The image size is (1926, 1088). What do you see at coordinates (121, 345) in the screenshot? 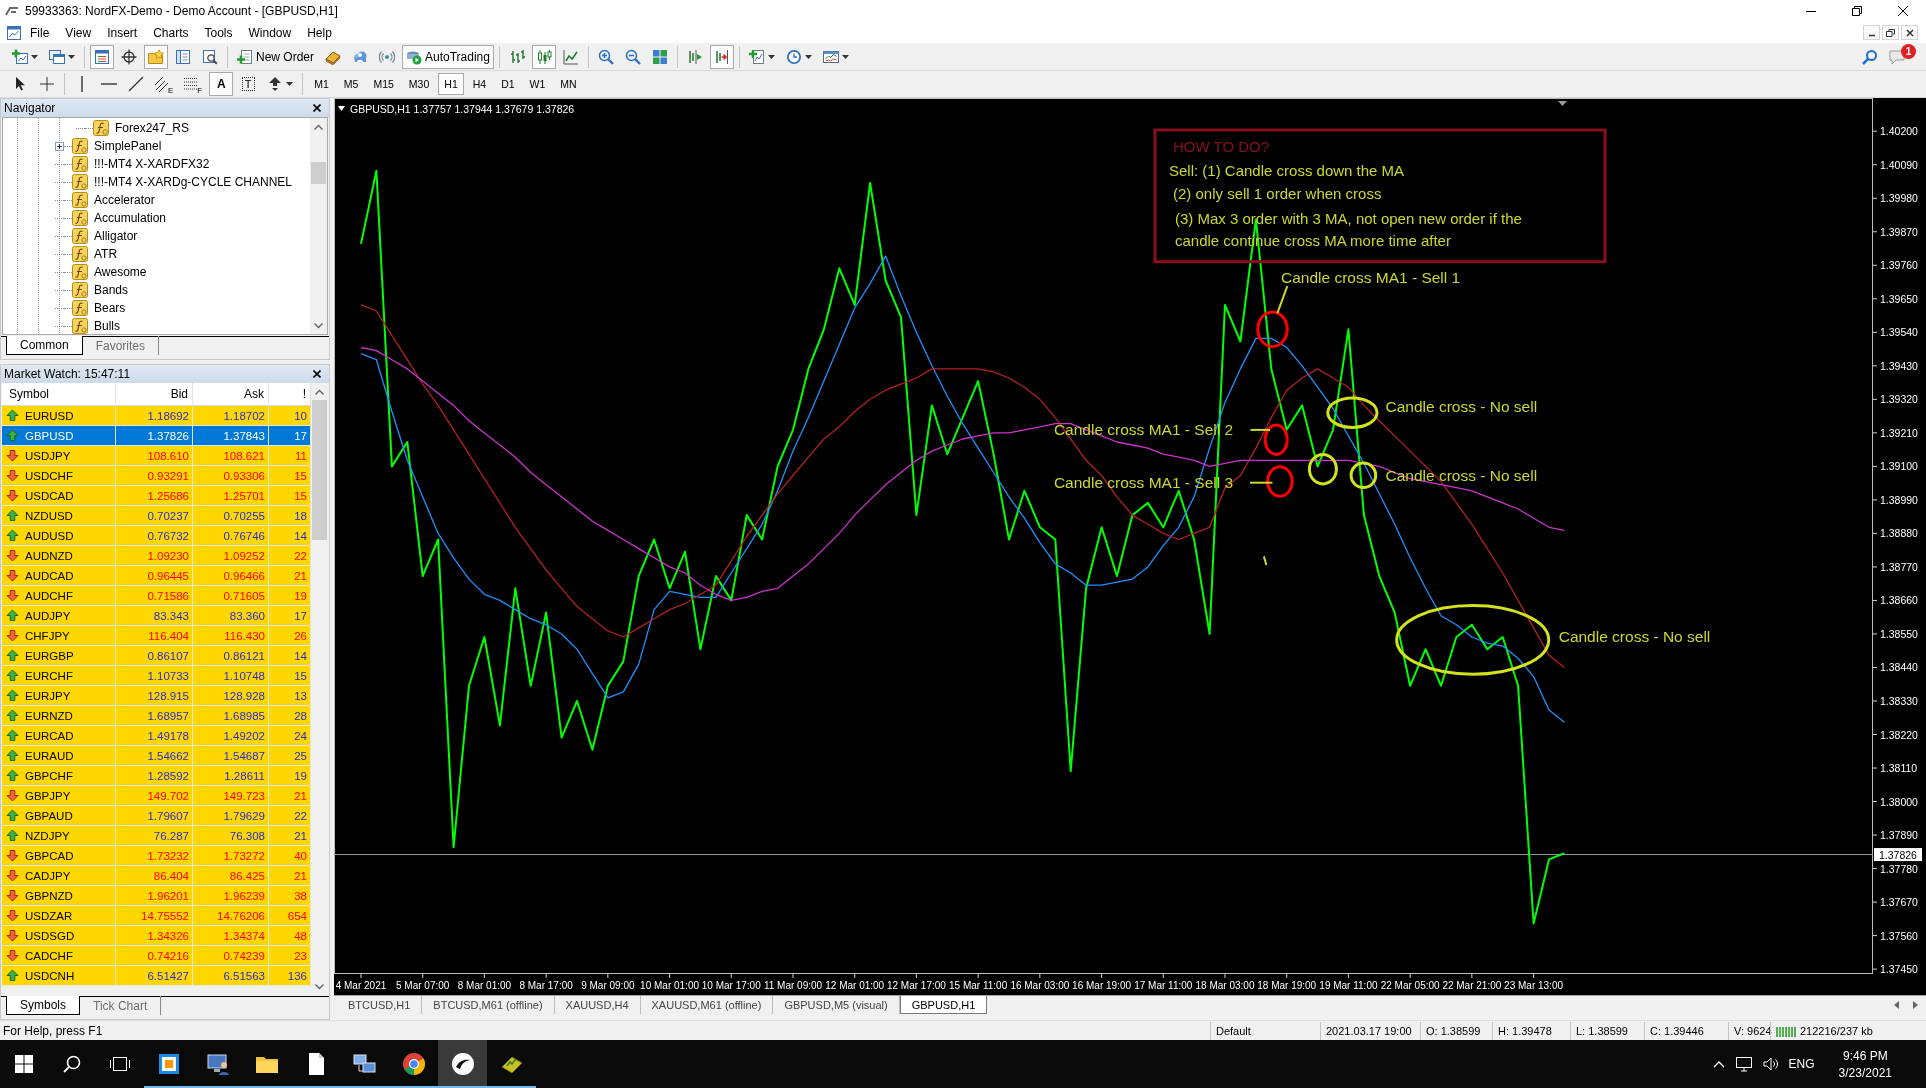
I see `panel-tab: Favorites` at bounding box center [121, 345].